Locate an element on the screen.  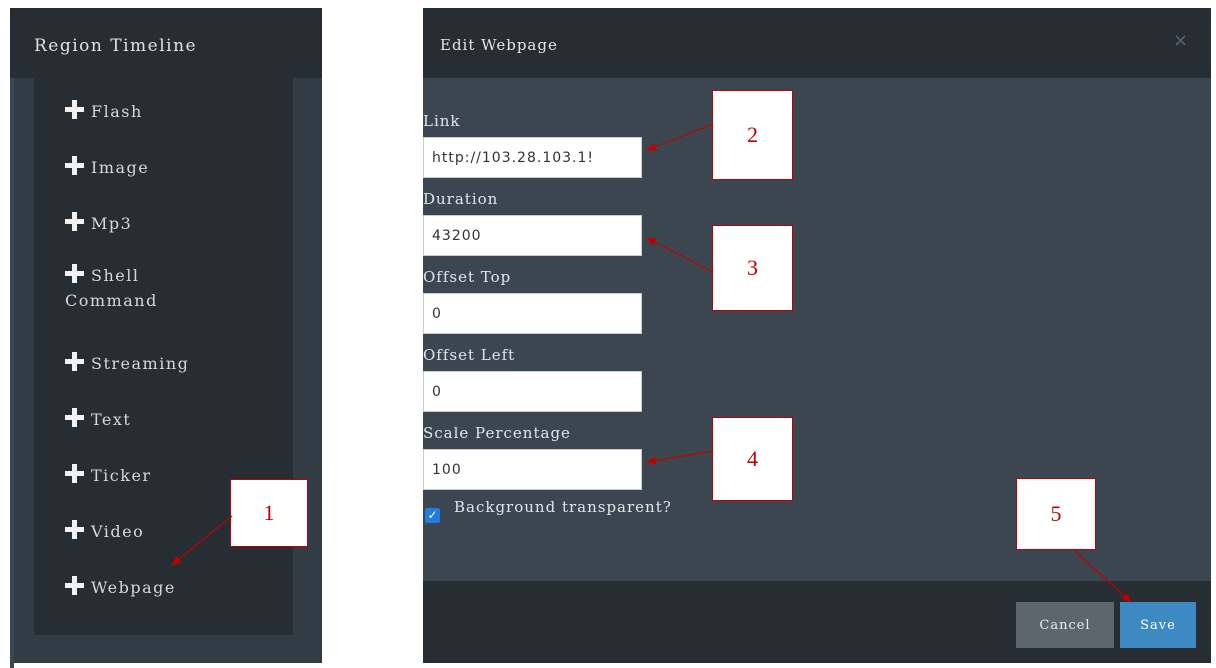
region-item-mp3: Mp3 is located at coordinates (98, 223).